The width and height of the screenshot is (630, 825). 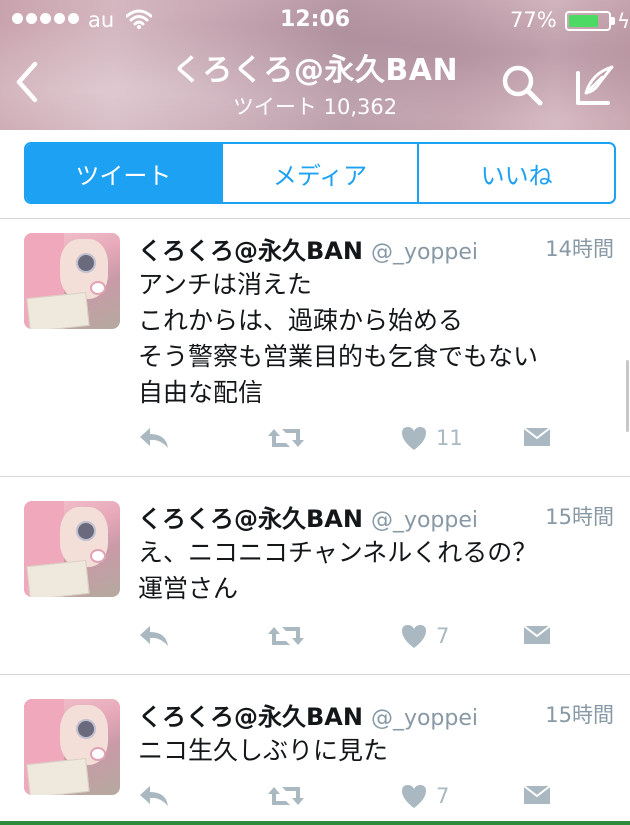 I want to click on battery-icon, so click(x=588, y=21).